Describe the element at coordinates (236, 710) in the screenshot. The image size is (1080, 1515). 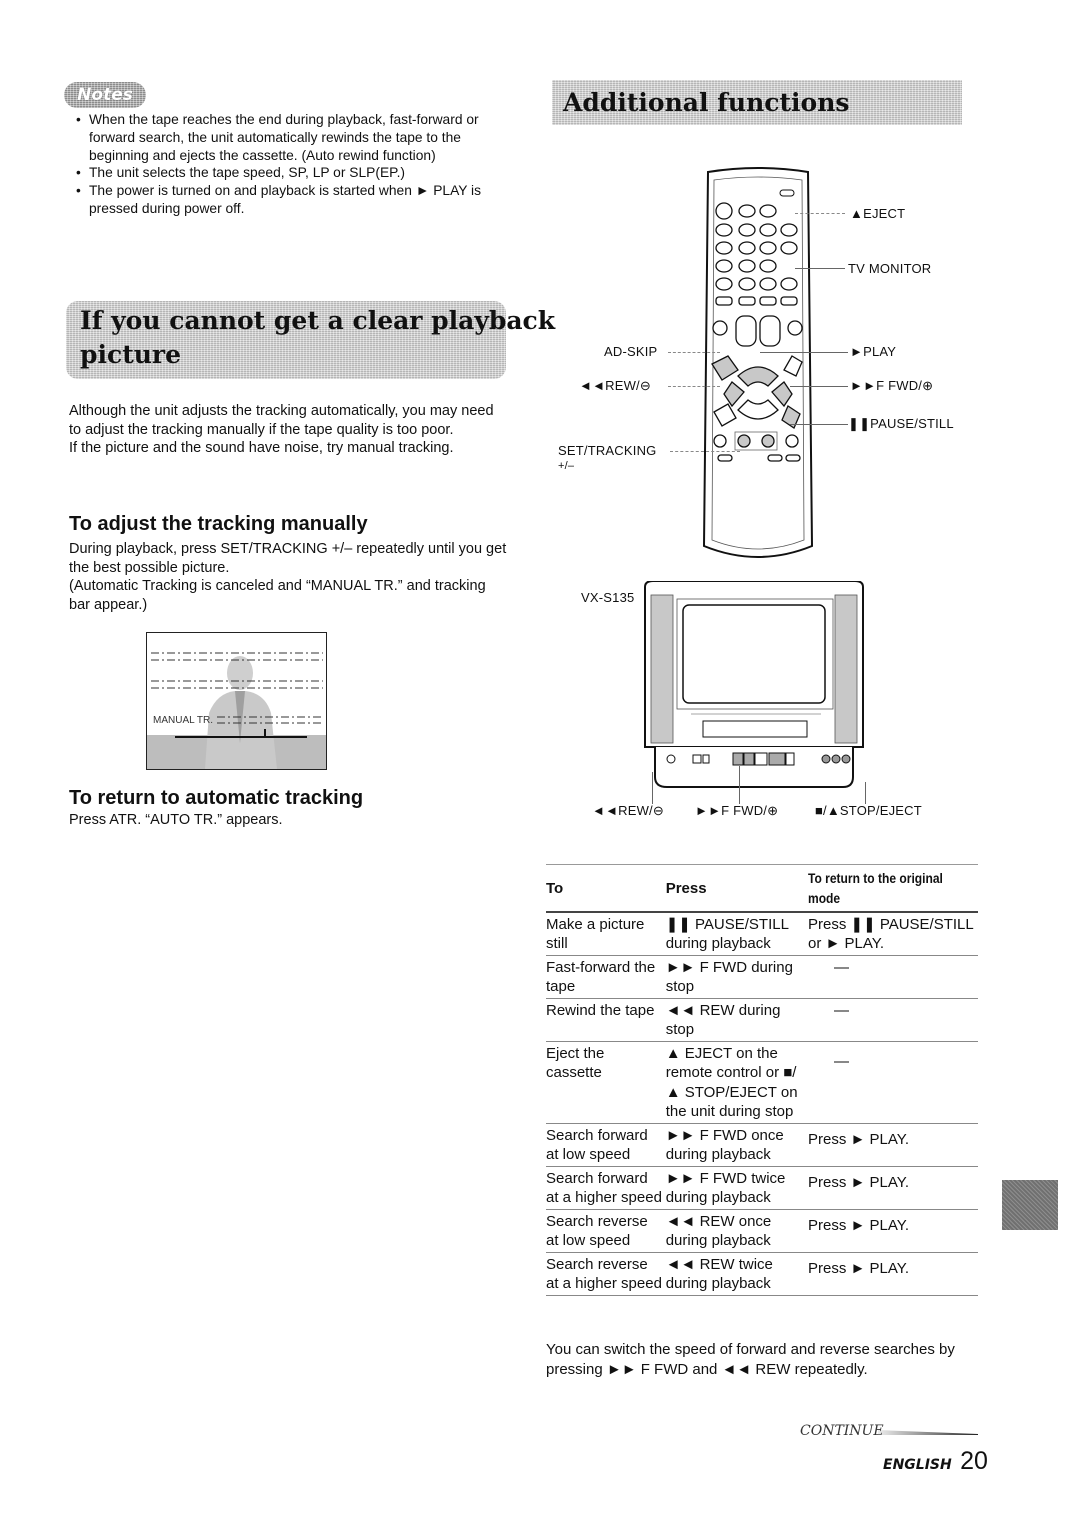
I see `tv-screen-image: MANUAL TR.` at that location.